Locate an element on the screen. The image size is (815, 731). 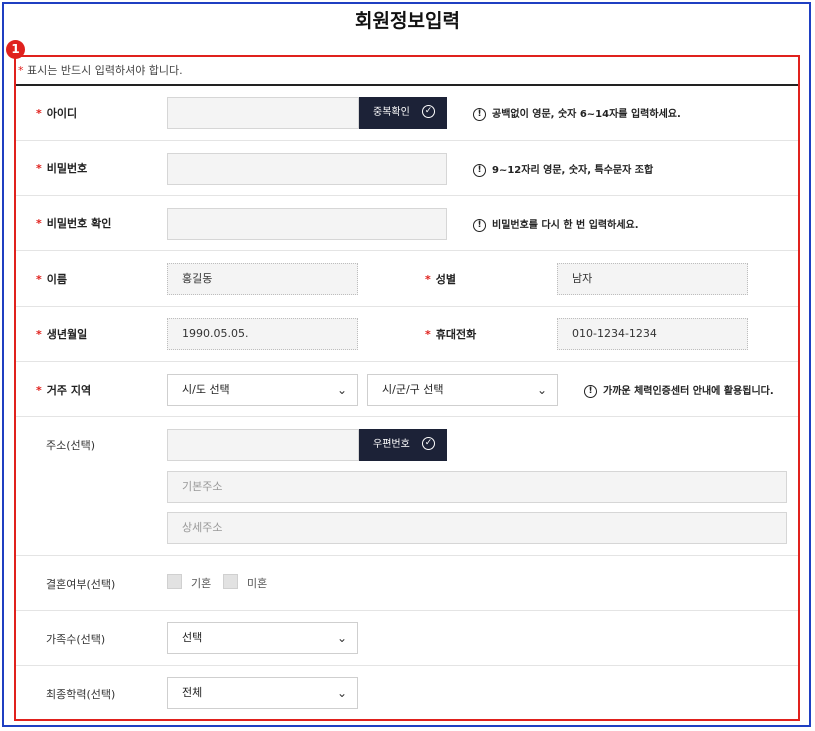
required-notice: * 표시는 반드시 입력하셔야 합니다. is located at coordinates (100, 70).